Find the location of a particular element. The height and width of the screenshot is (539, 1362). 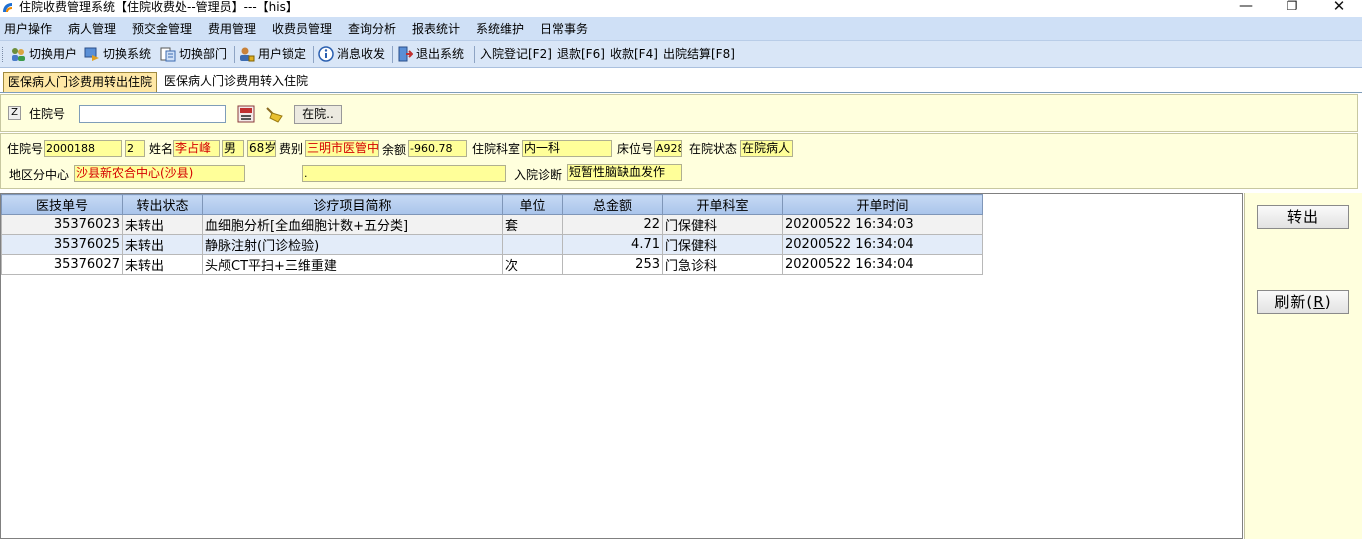

cell-item-name: 头颅CT平扫+三维重建 is located at coordinates (352, 264).